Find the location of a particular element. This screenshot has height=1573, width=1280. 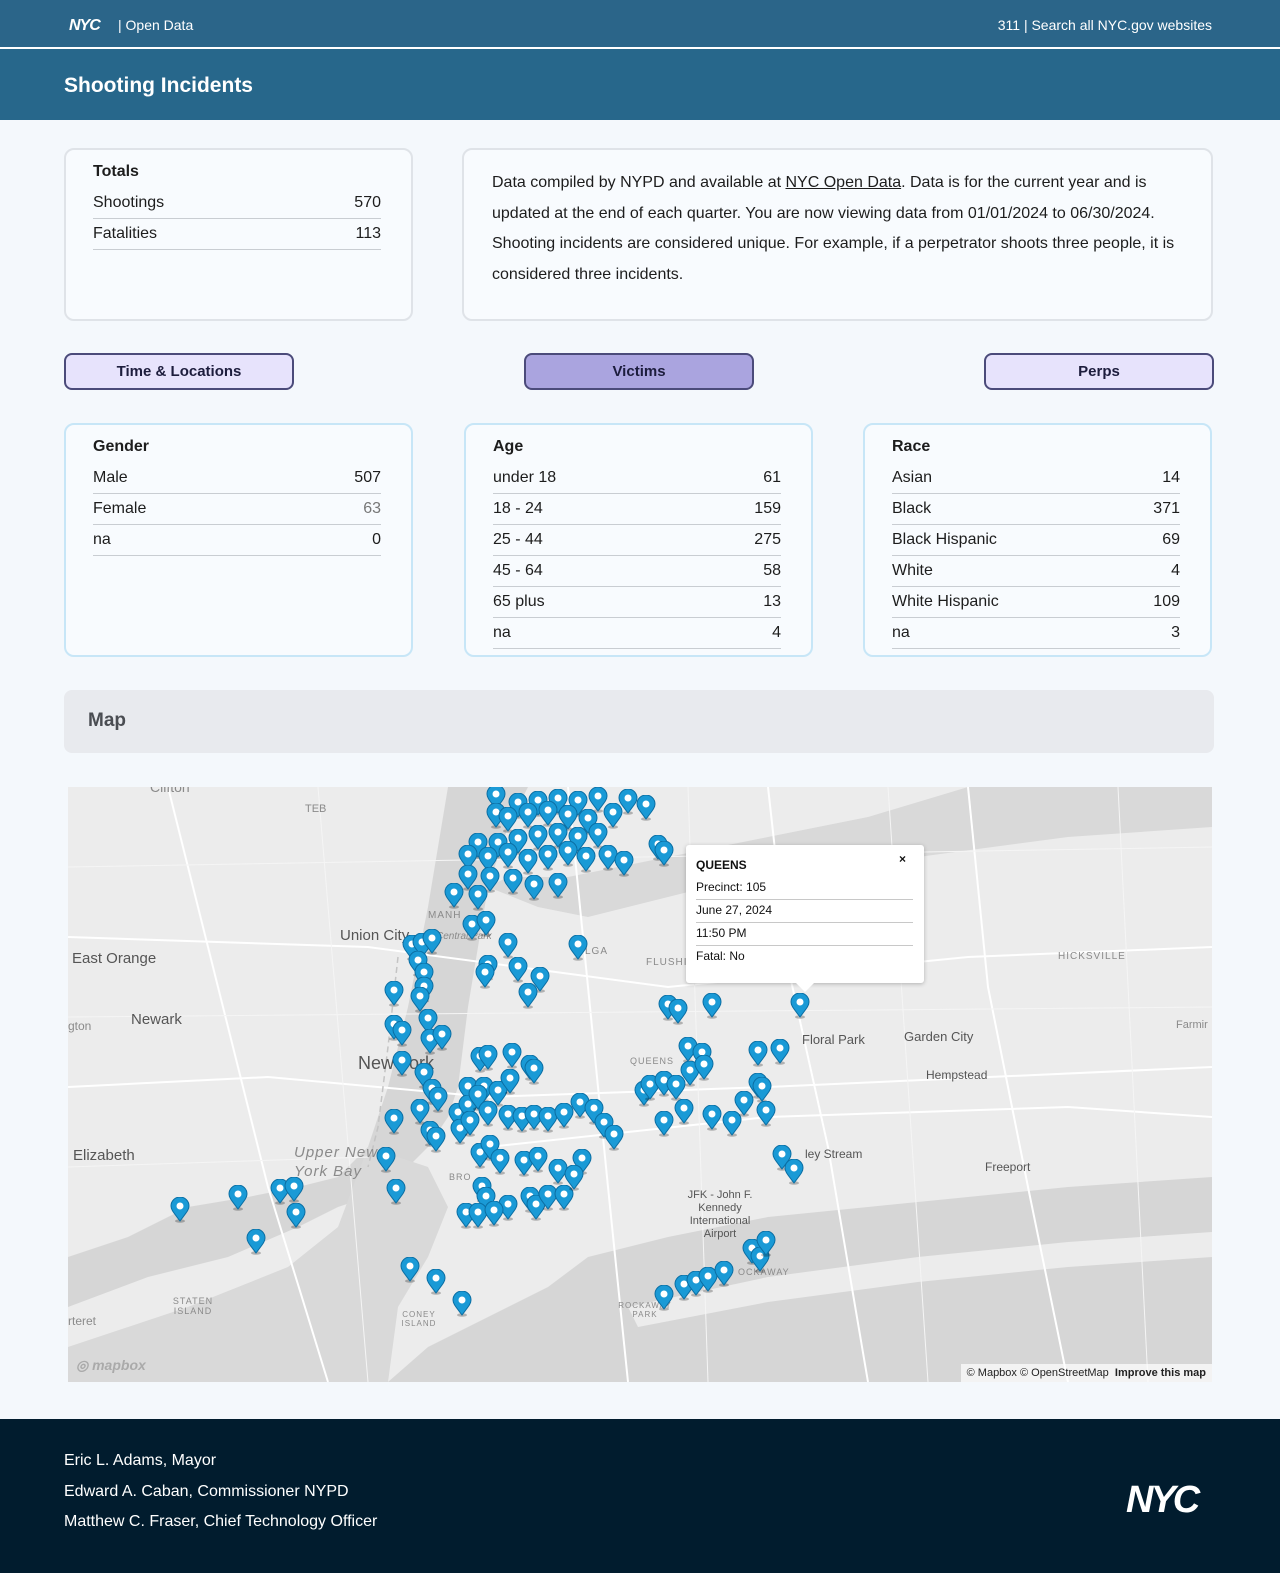

popup-close-button: × is located at coordinates (902, 859).